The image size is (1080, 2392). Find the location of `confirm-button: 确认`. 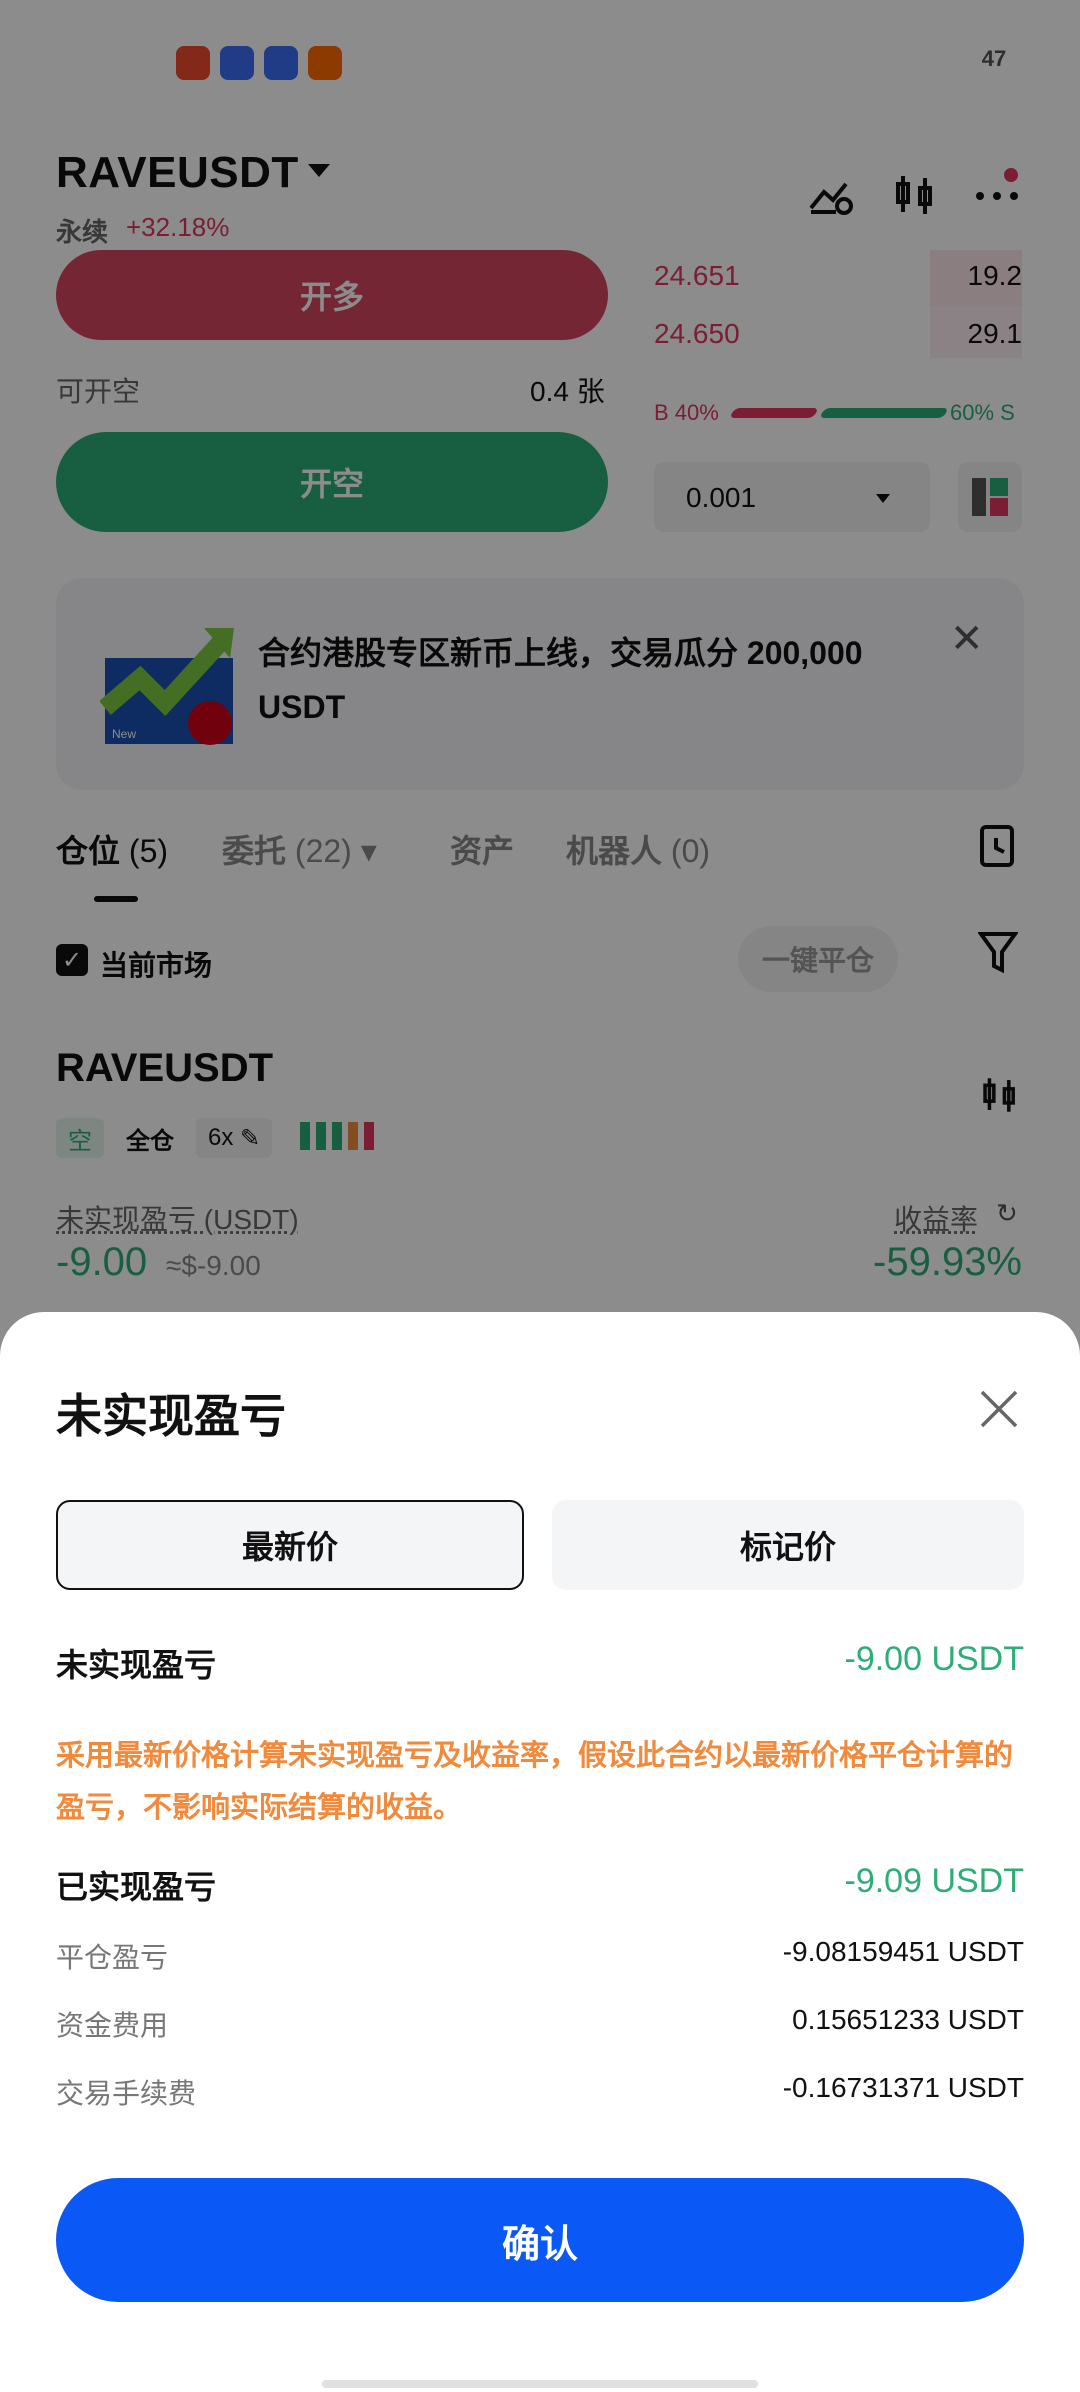

confirm-button: 确认 is located at coordinates (540, 2240).